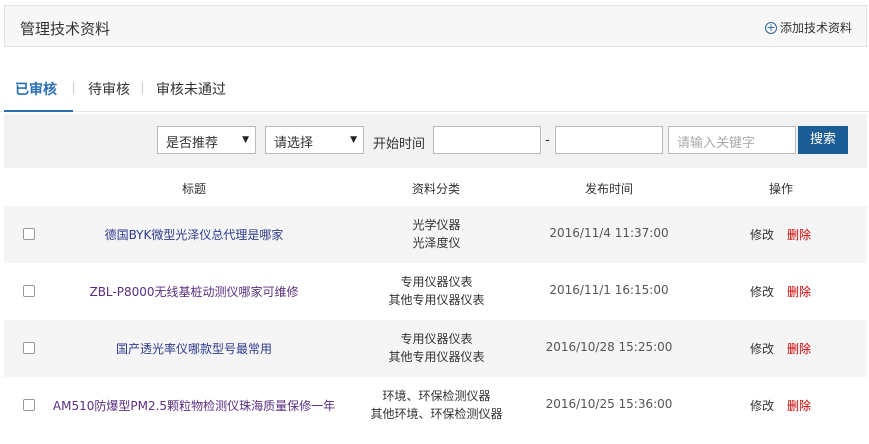 The height and width of the screenshot is (444, 869). Describe the element at coordinates (823, 140) in the screenshot. I see `search-button: 搜索` at that location.